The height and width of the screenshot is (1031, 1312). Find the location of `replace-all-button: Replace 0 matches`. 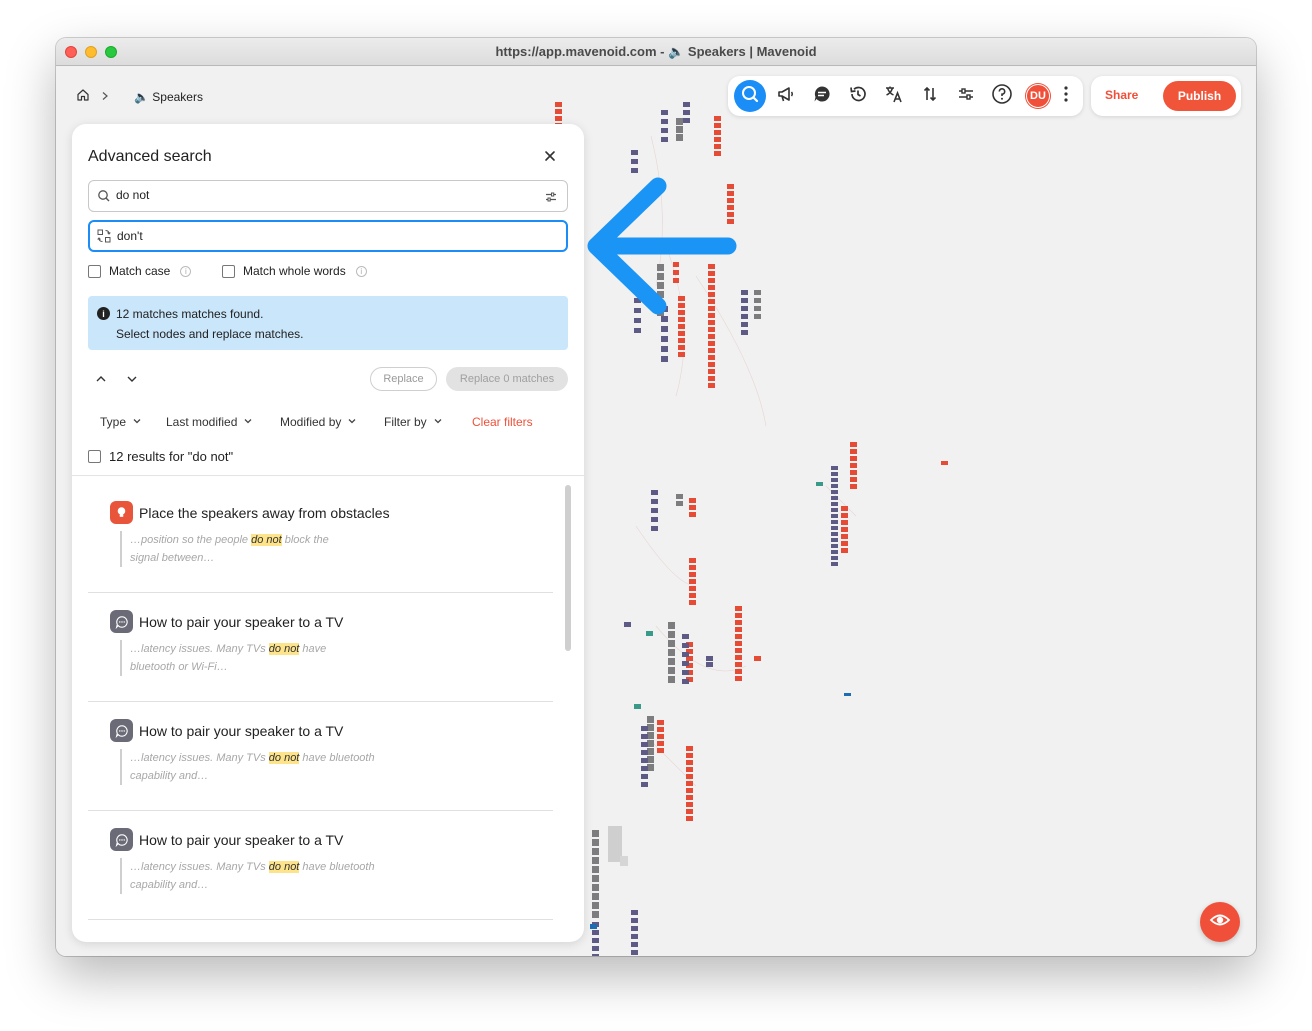

replace-all-button: Replace 0 matches is located at coordinates (507, 379).